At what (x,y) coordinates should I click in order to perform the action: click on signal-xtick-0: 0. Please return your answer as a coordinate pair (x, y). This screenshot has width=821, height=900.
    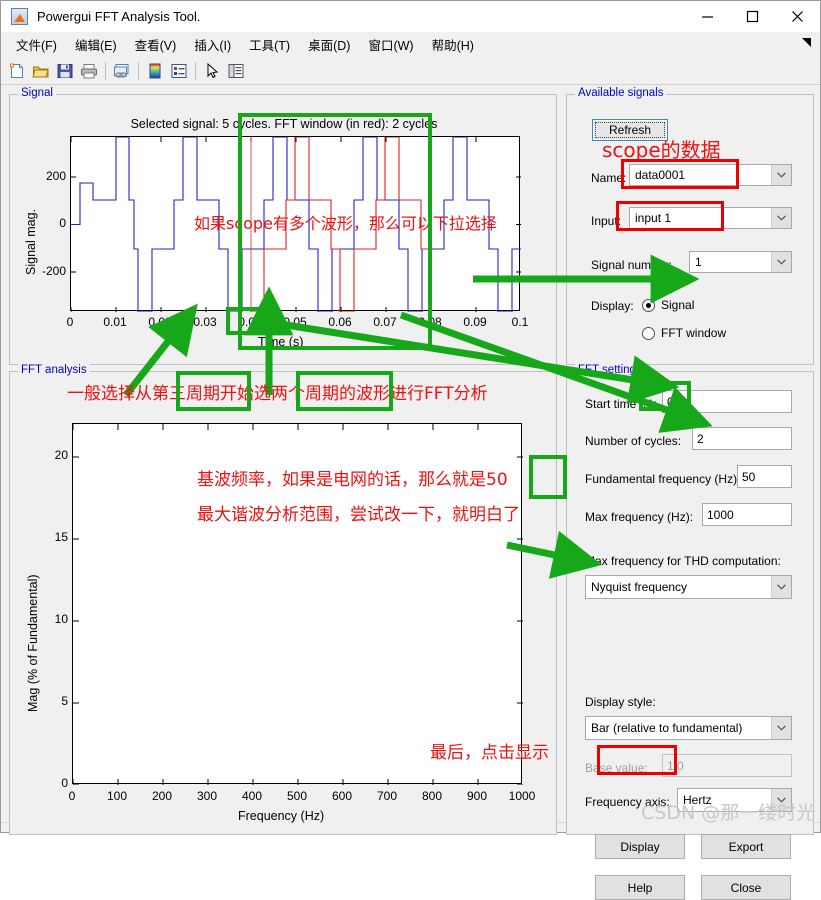
    Looking at the image, I should click on (70, 322).